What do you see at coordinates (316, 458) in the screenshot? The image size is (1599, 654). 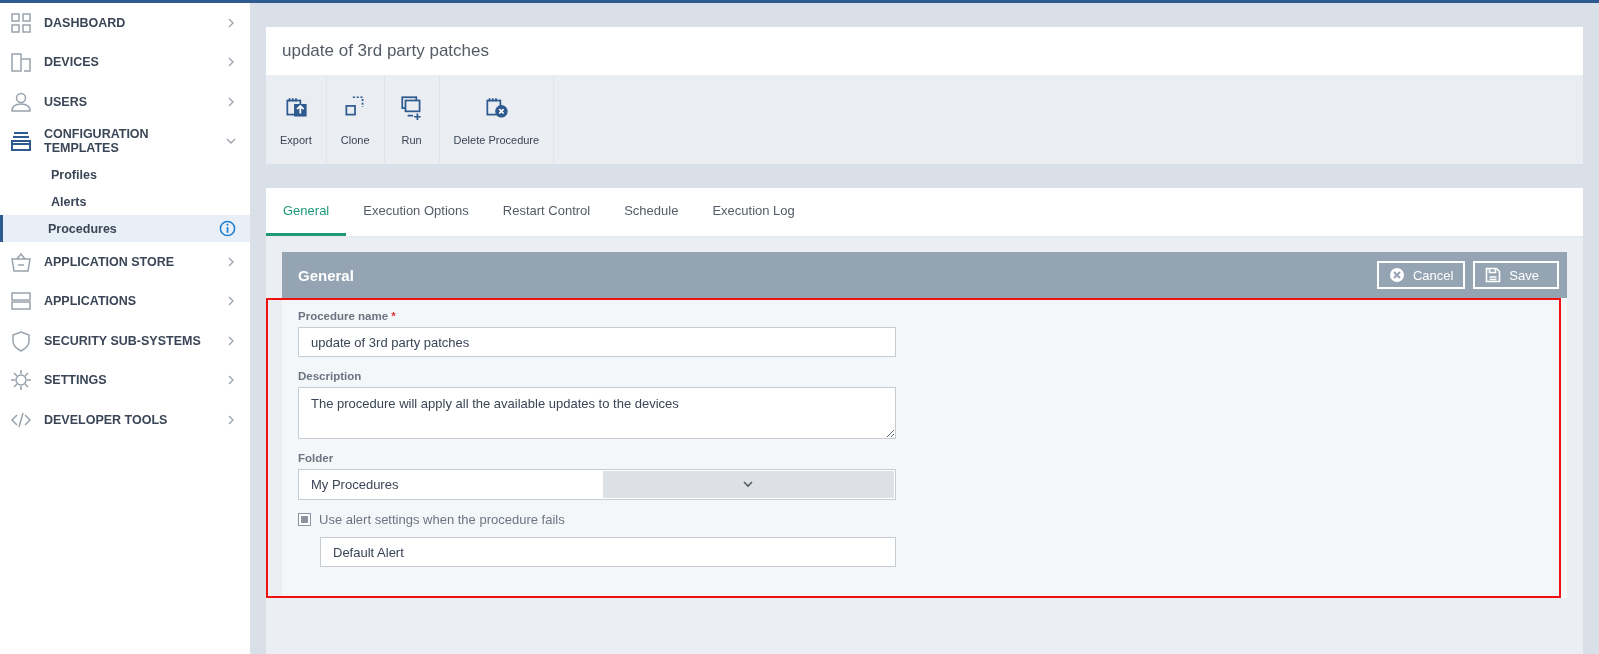 I see `field-label: Folder` at bounding box center [316, 458].